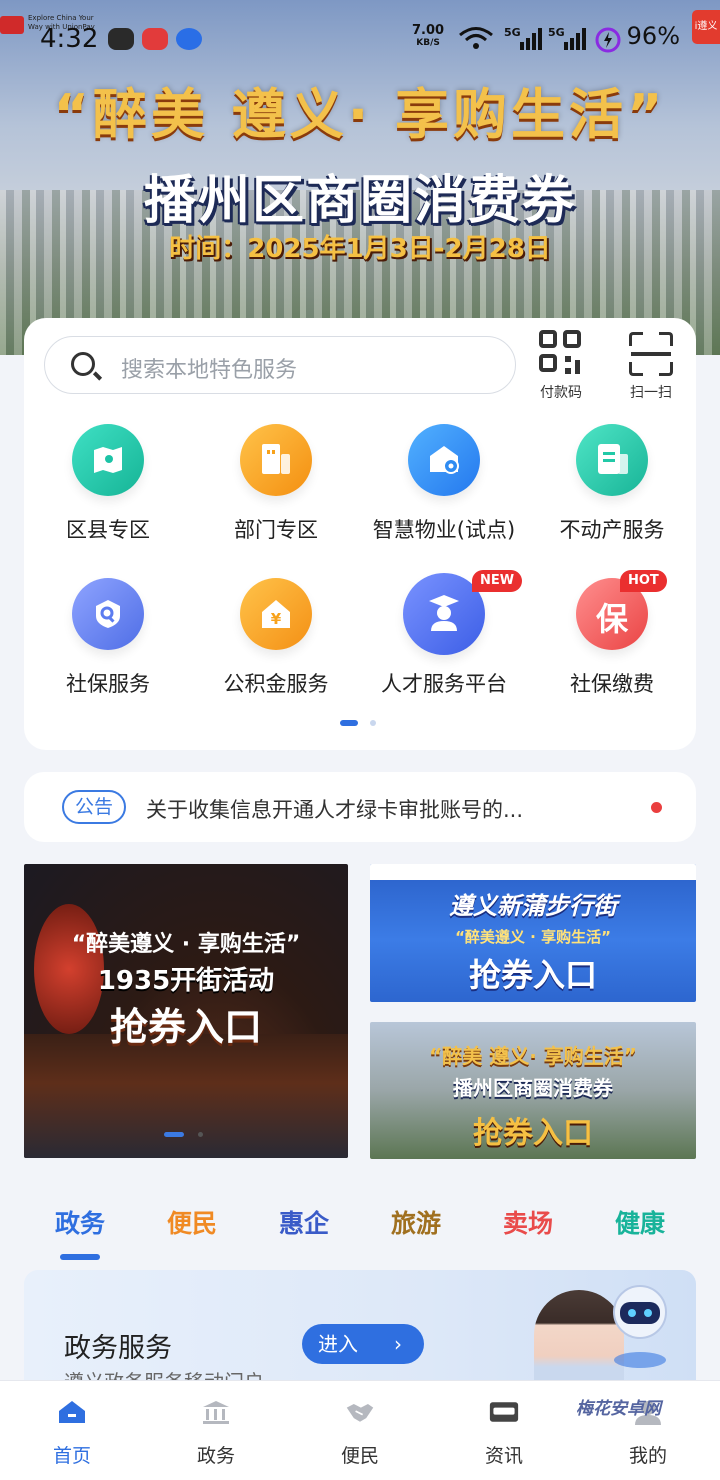  Describe the element at coordinates (444, 634) in the screenshot. I see `service-talent-platform: NEW 人才服务平台` at that location.